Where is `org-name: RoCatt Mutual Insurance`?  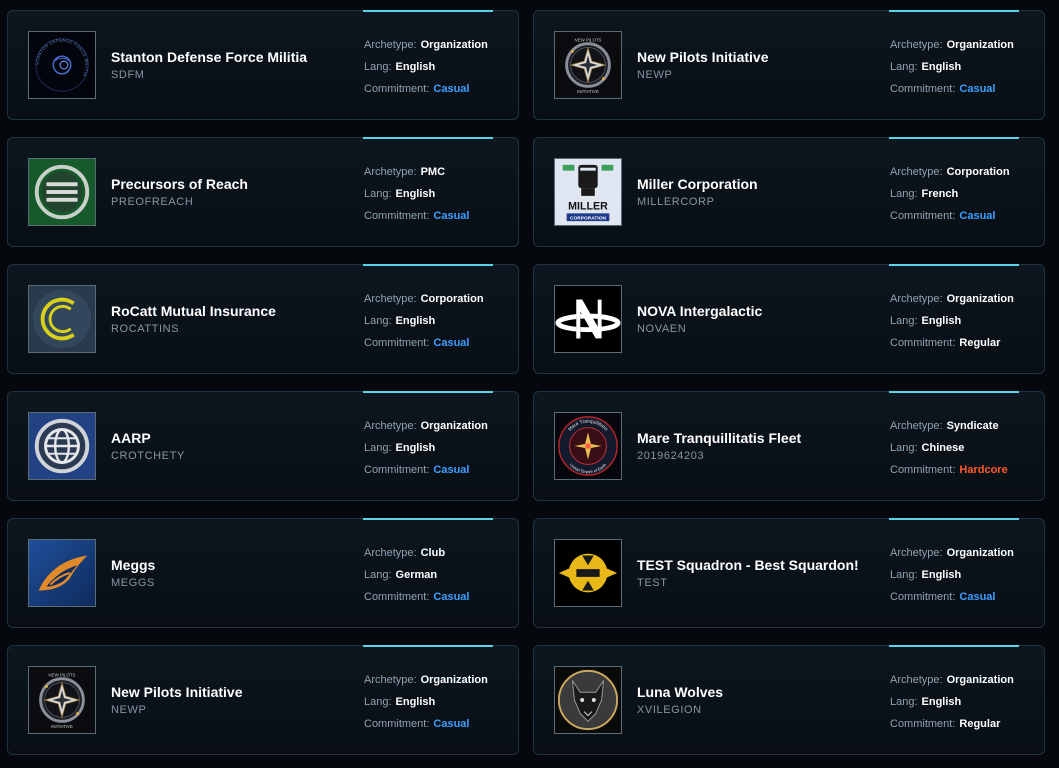 org-name: RoCatt Mutual Insurance is located at coordinates (193, 311).